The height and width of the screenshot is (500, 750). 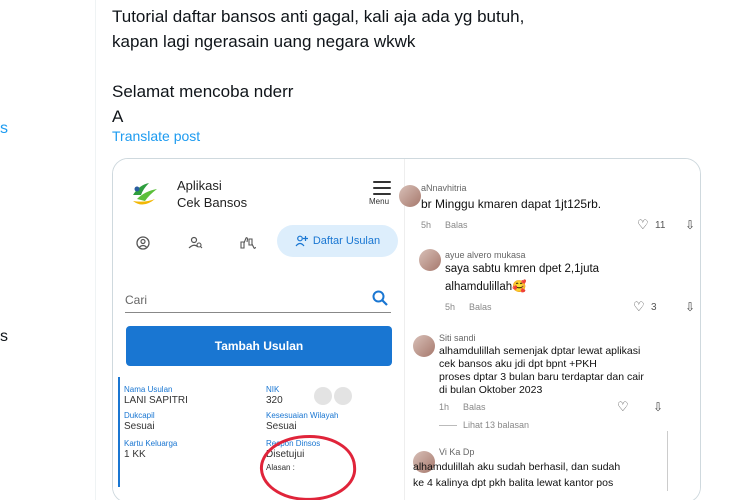 I want to click on field-nama: Nama Usulan LANI SAPITRI, so click(x=156, y=395).